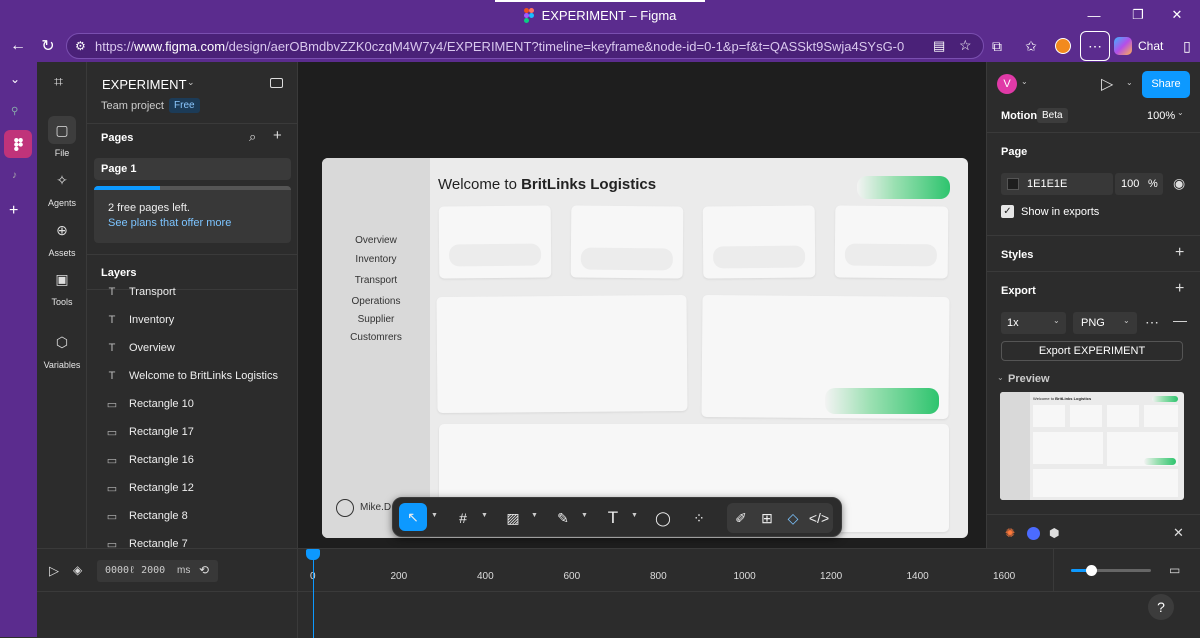 The image size is (1200, 638). Describe the element at coordinates (1092, 351) in the screenshot. I see `export-button: Export EXPERIMENT` at that location.